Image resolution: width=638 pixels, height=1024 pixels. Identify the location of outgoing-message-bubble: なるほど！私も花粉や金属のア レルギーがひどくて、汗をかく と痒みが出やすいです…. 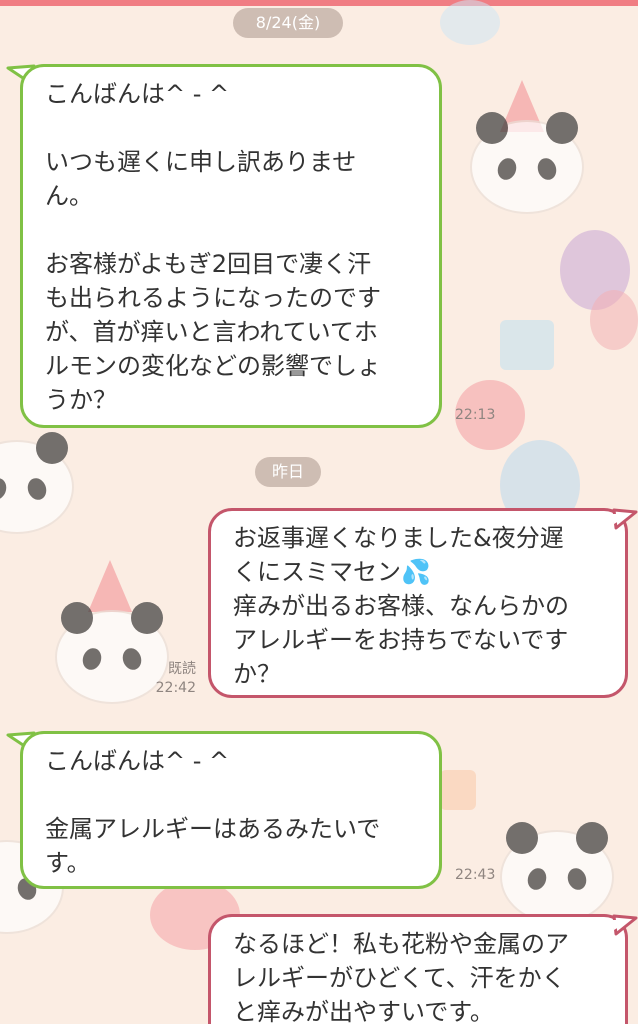
(418, 969).